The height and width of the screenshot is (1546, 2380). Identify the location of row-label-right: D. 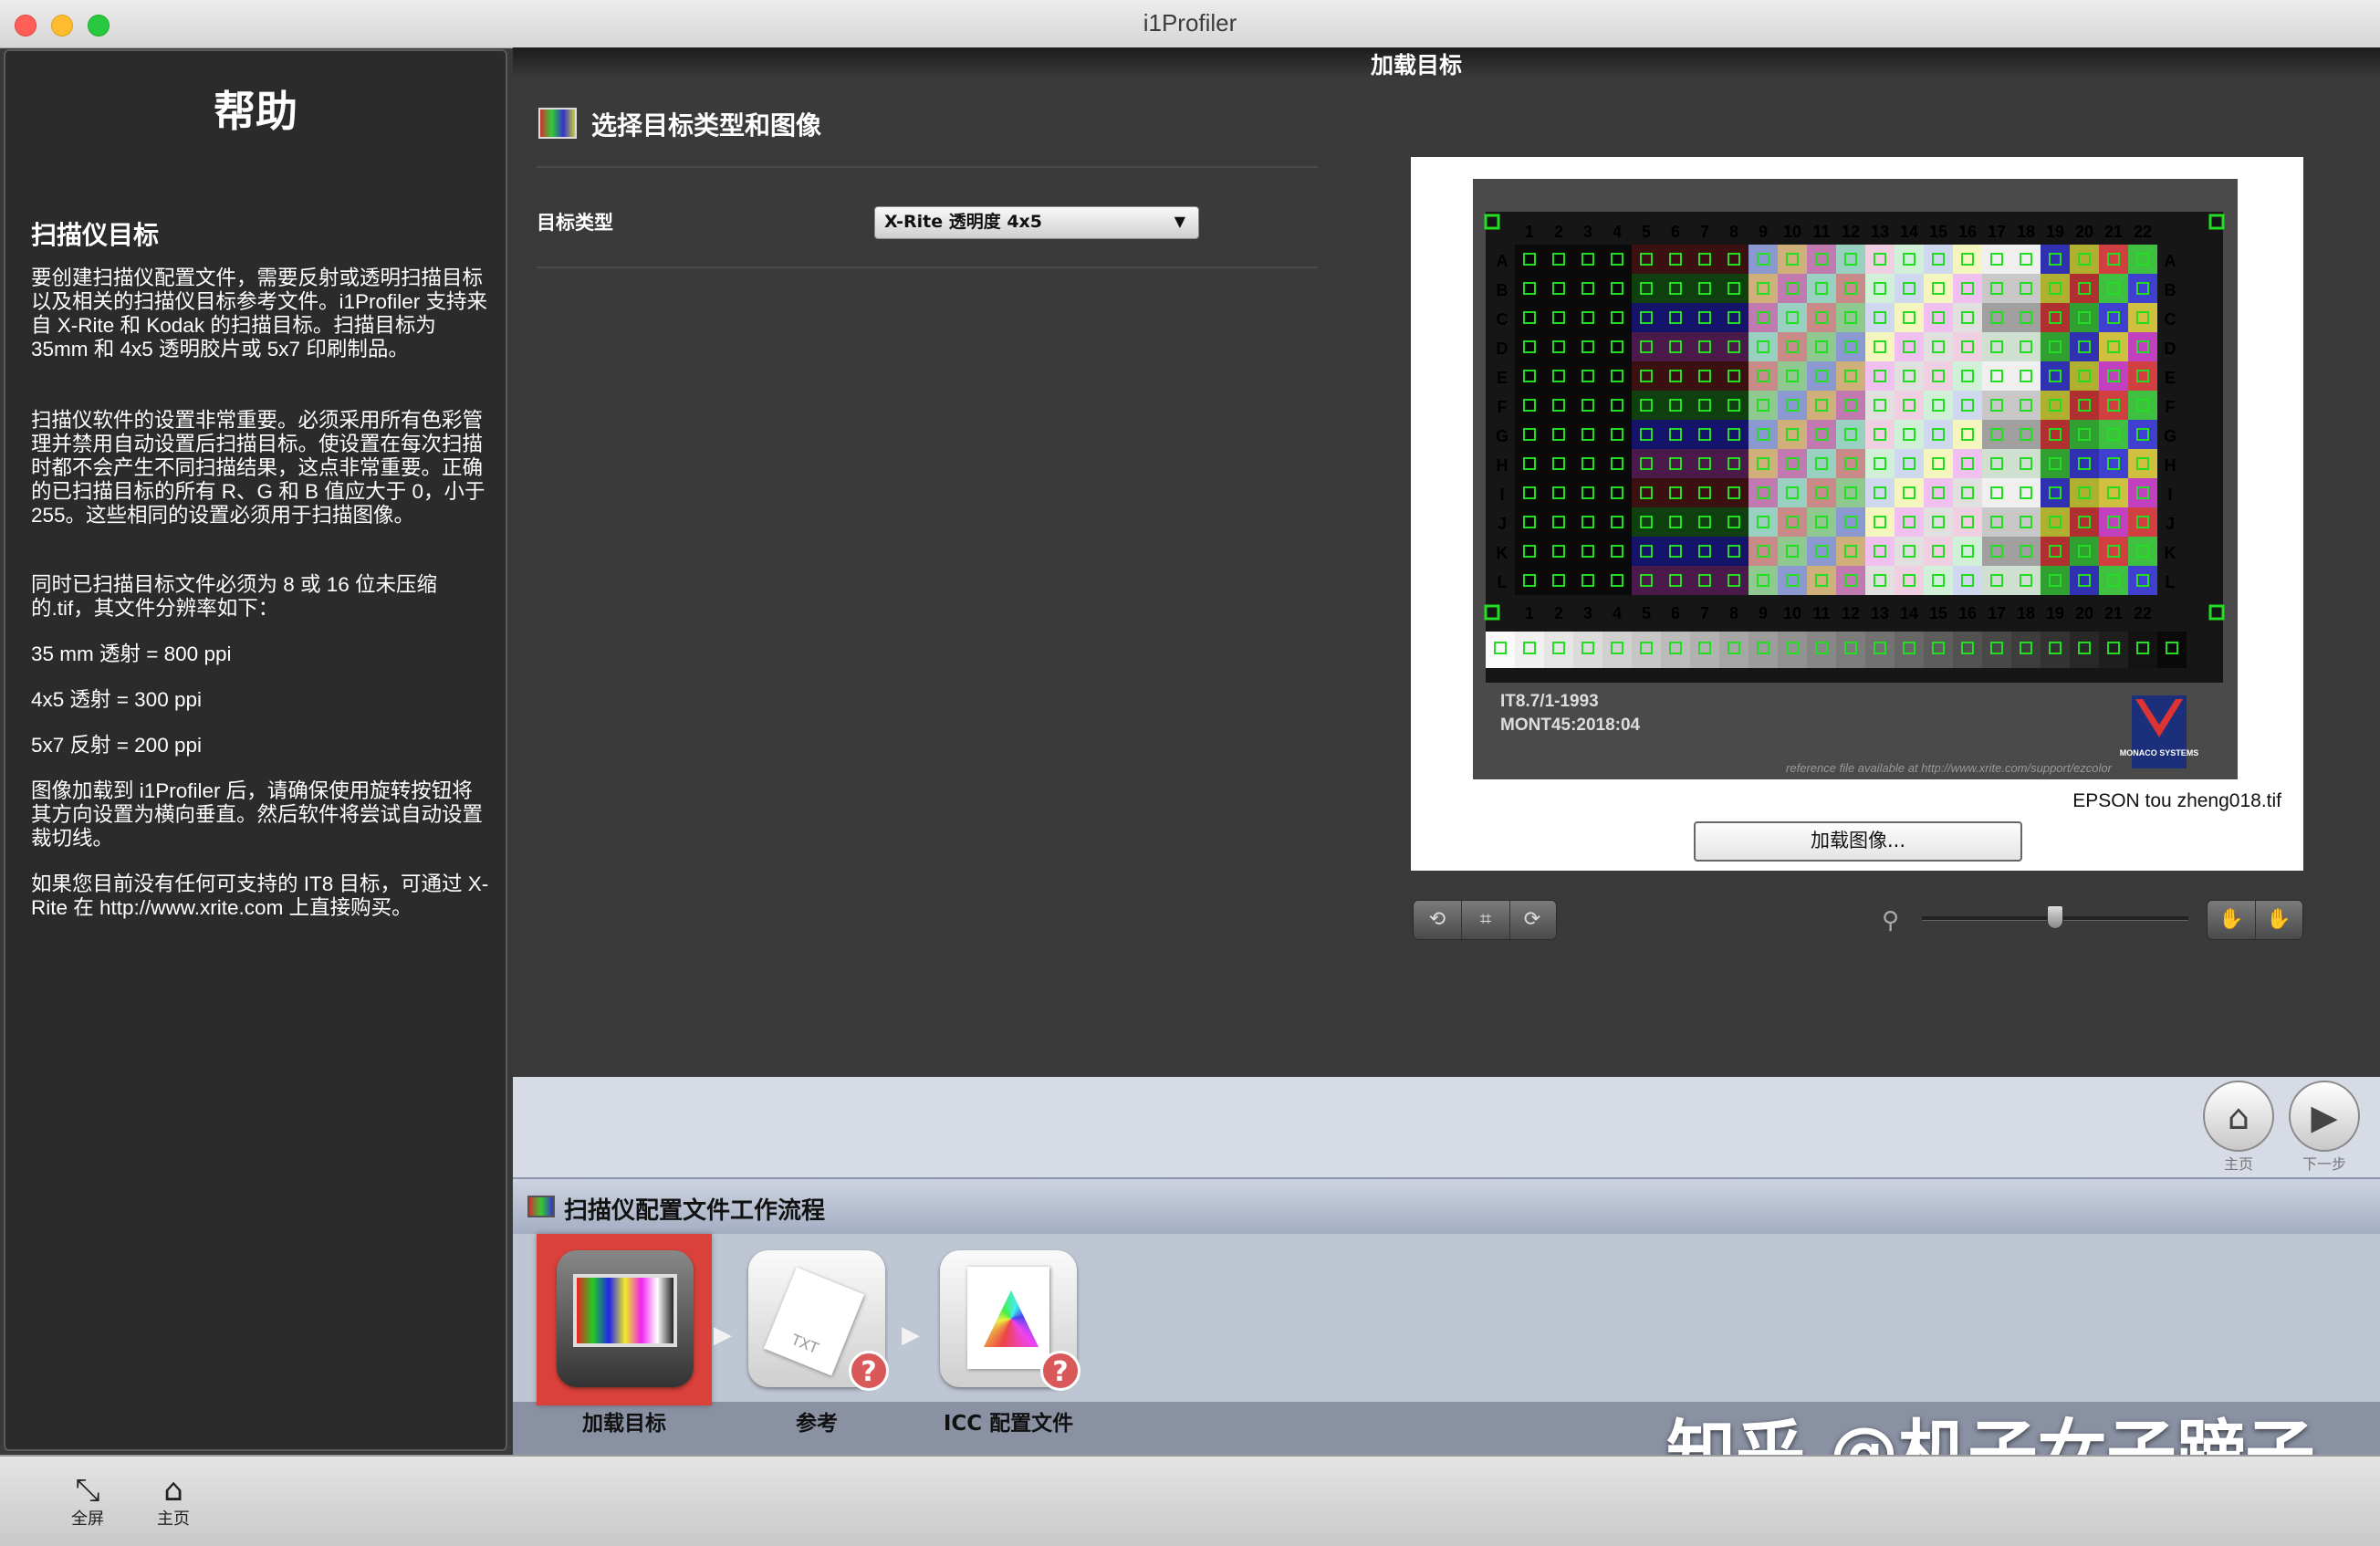
(2170, 348).